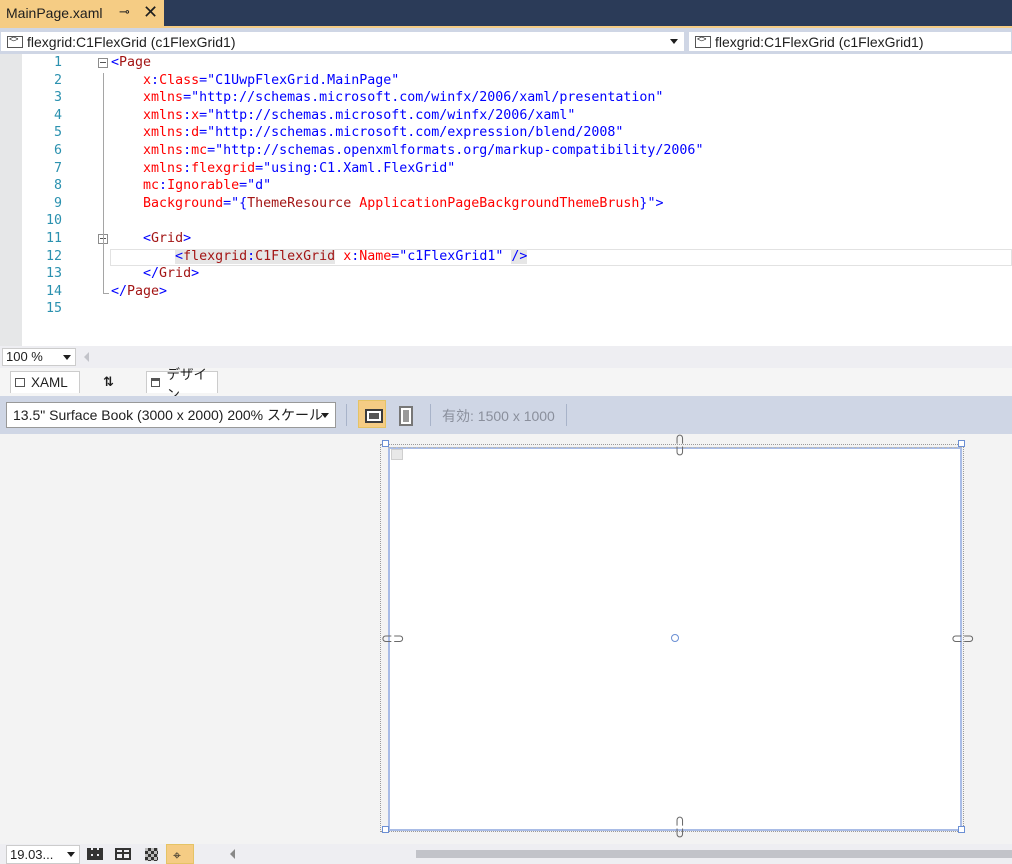 Image resolution: width=1012 pixels, height=864 pixels. I want to click on line-number: 9, so click(57, 203).